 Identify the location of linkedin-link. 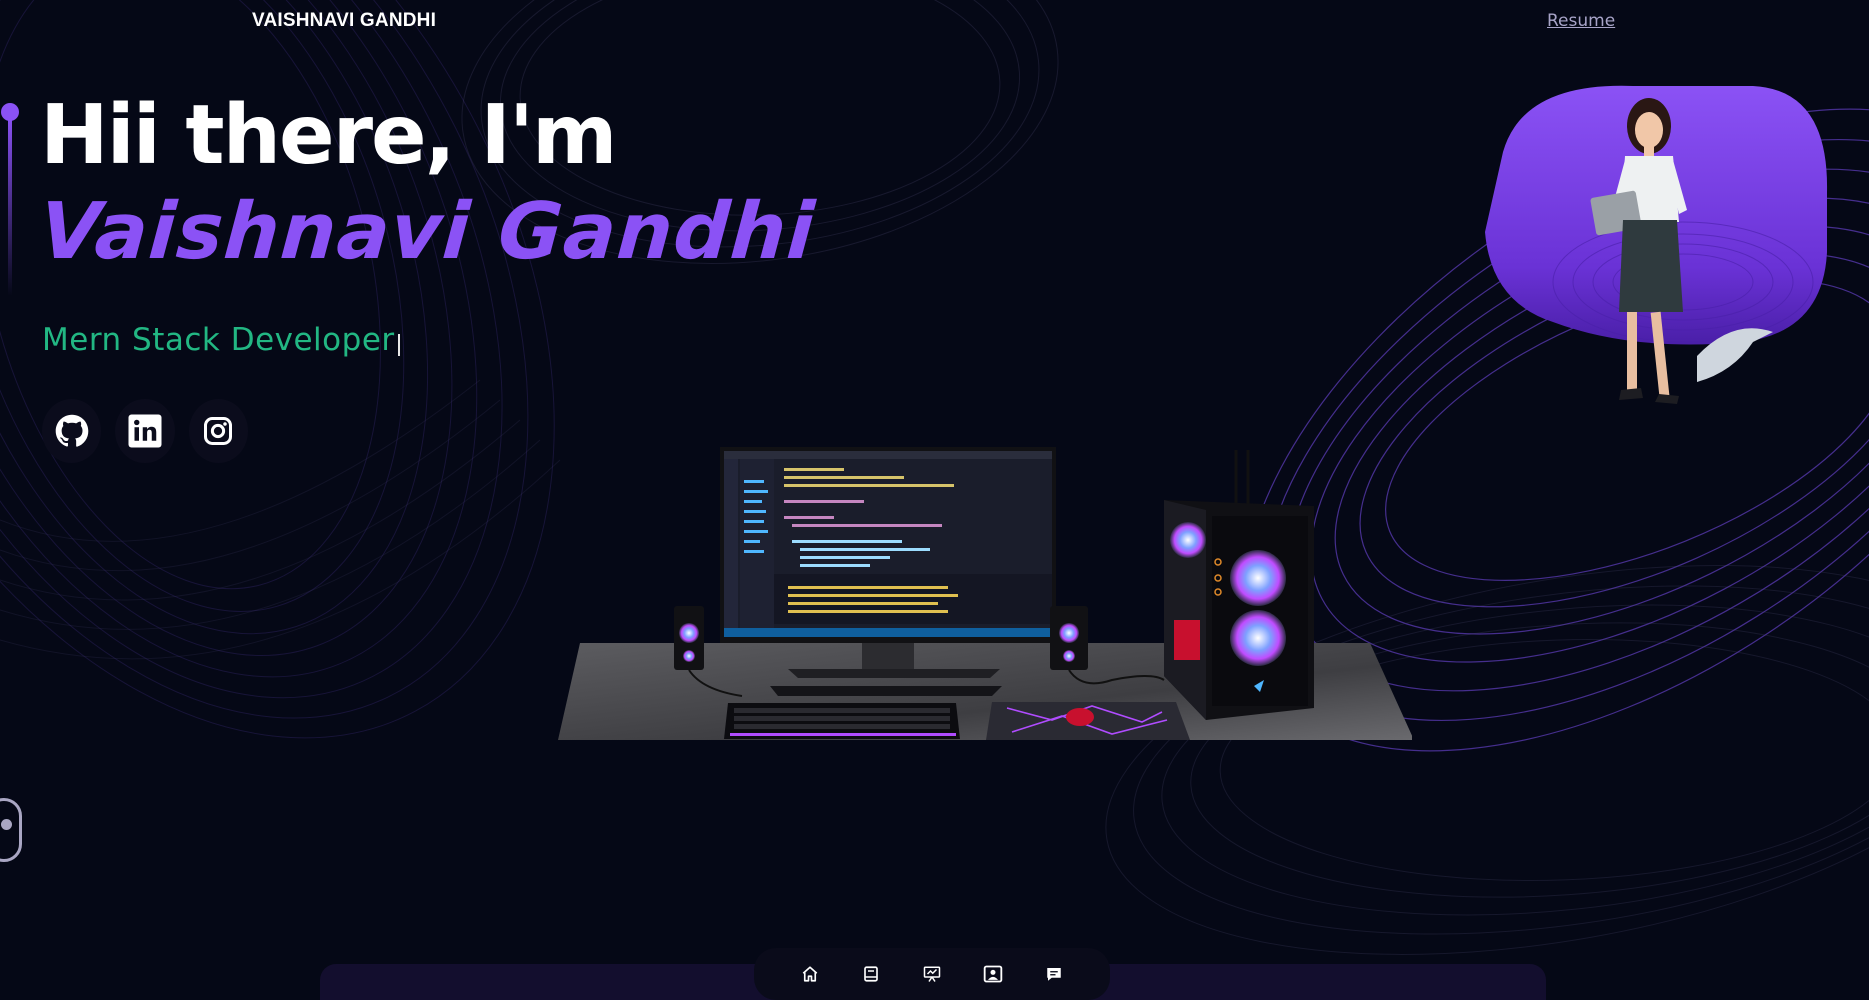
(145, 431).